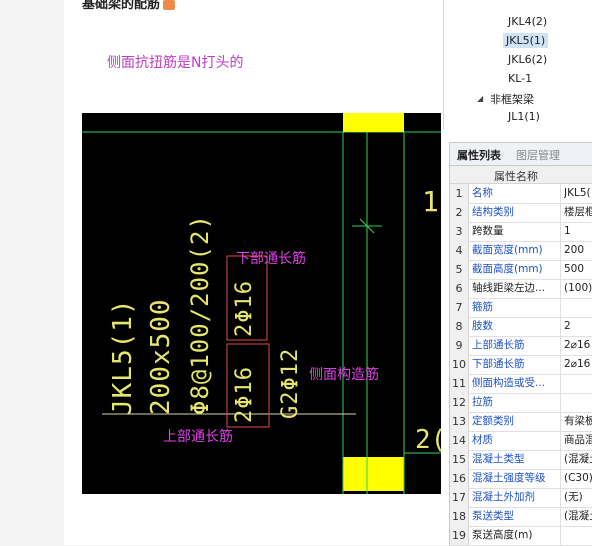  What do you see at coordinates (516, 535) in the screenshot?
I see `property-name: 泵送高度(m)` at bounding box center [516, 535].